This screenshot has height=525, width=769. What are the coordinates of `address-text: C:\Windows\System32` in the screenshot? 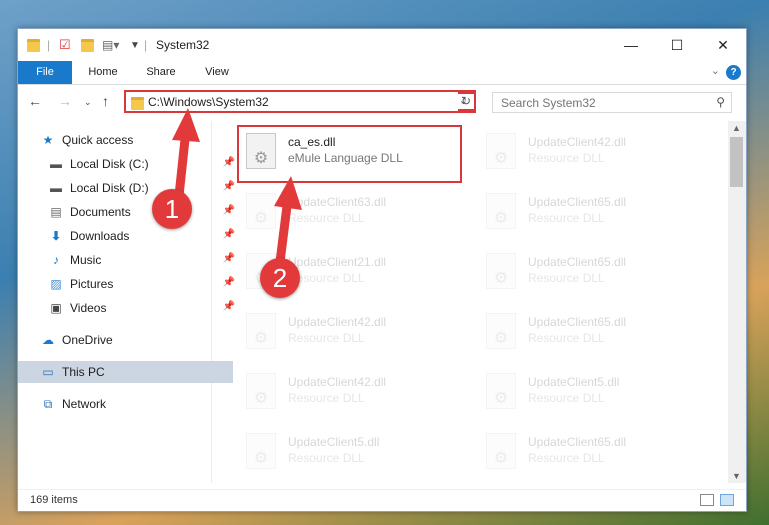 It's located at (208, 102).